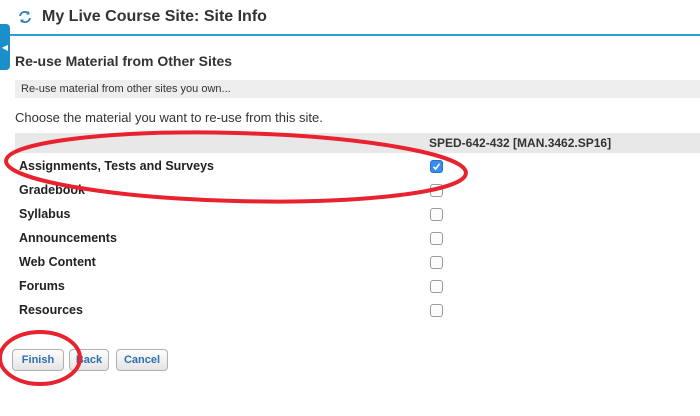  What do you see at coordinates (116, 166) in the screenshot?
I see `tool-label: Assignments, Tests and Surveys` at bounding box center [116, 166].